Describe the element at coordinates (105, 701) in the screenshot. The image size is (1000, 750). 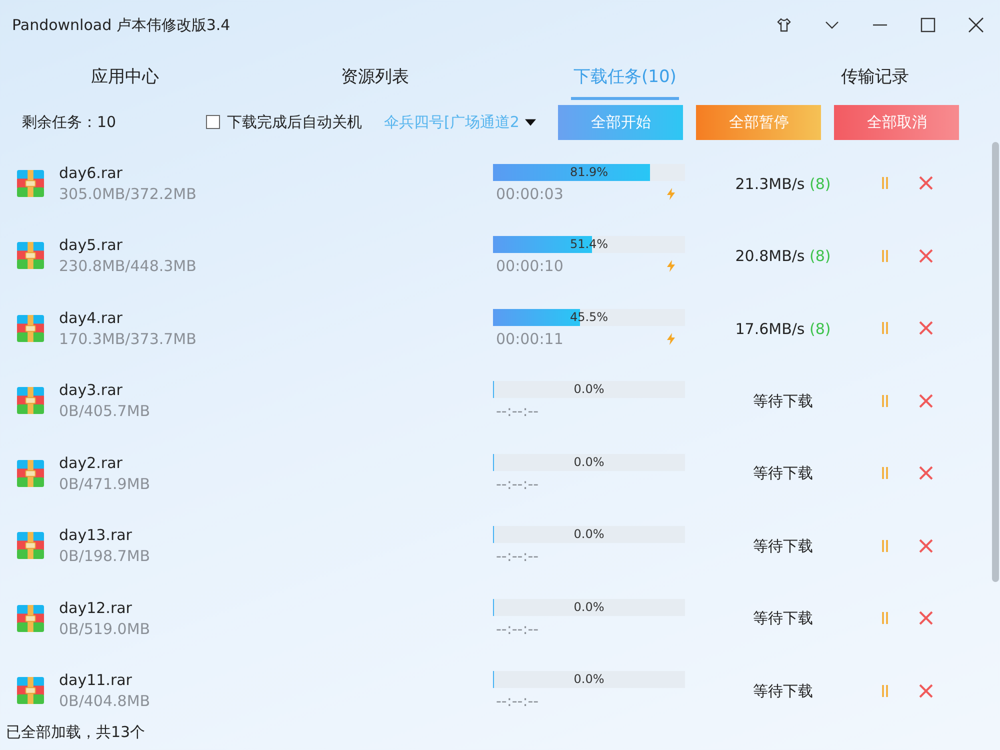
I see `file-size: 0B/404.8MB` at that location.